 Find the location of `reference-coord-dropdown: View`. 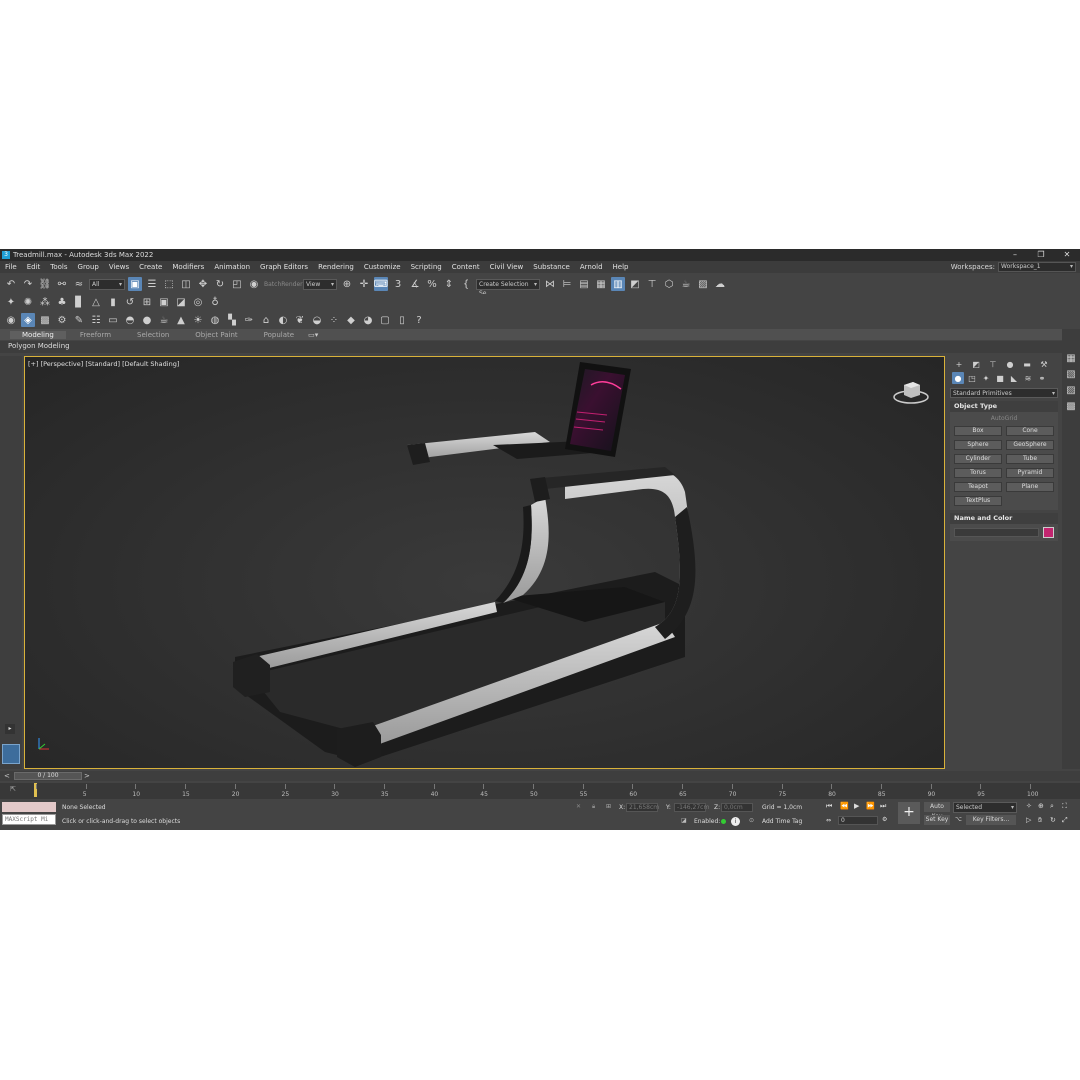

reference-coord-dropdown: View is located at coordinates (320, 284).